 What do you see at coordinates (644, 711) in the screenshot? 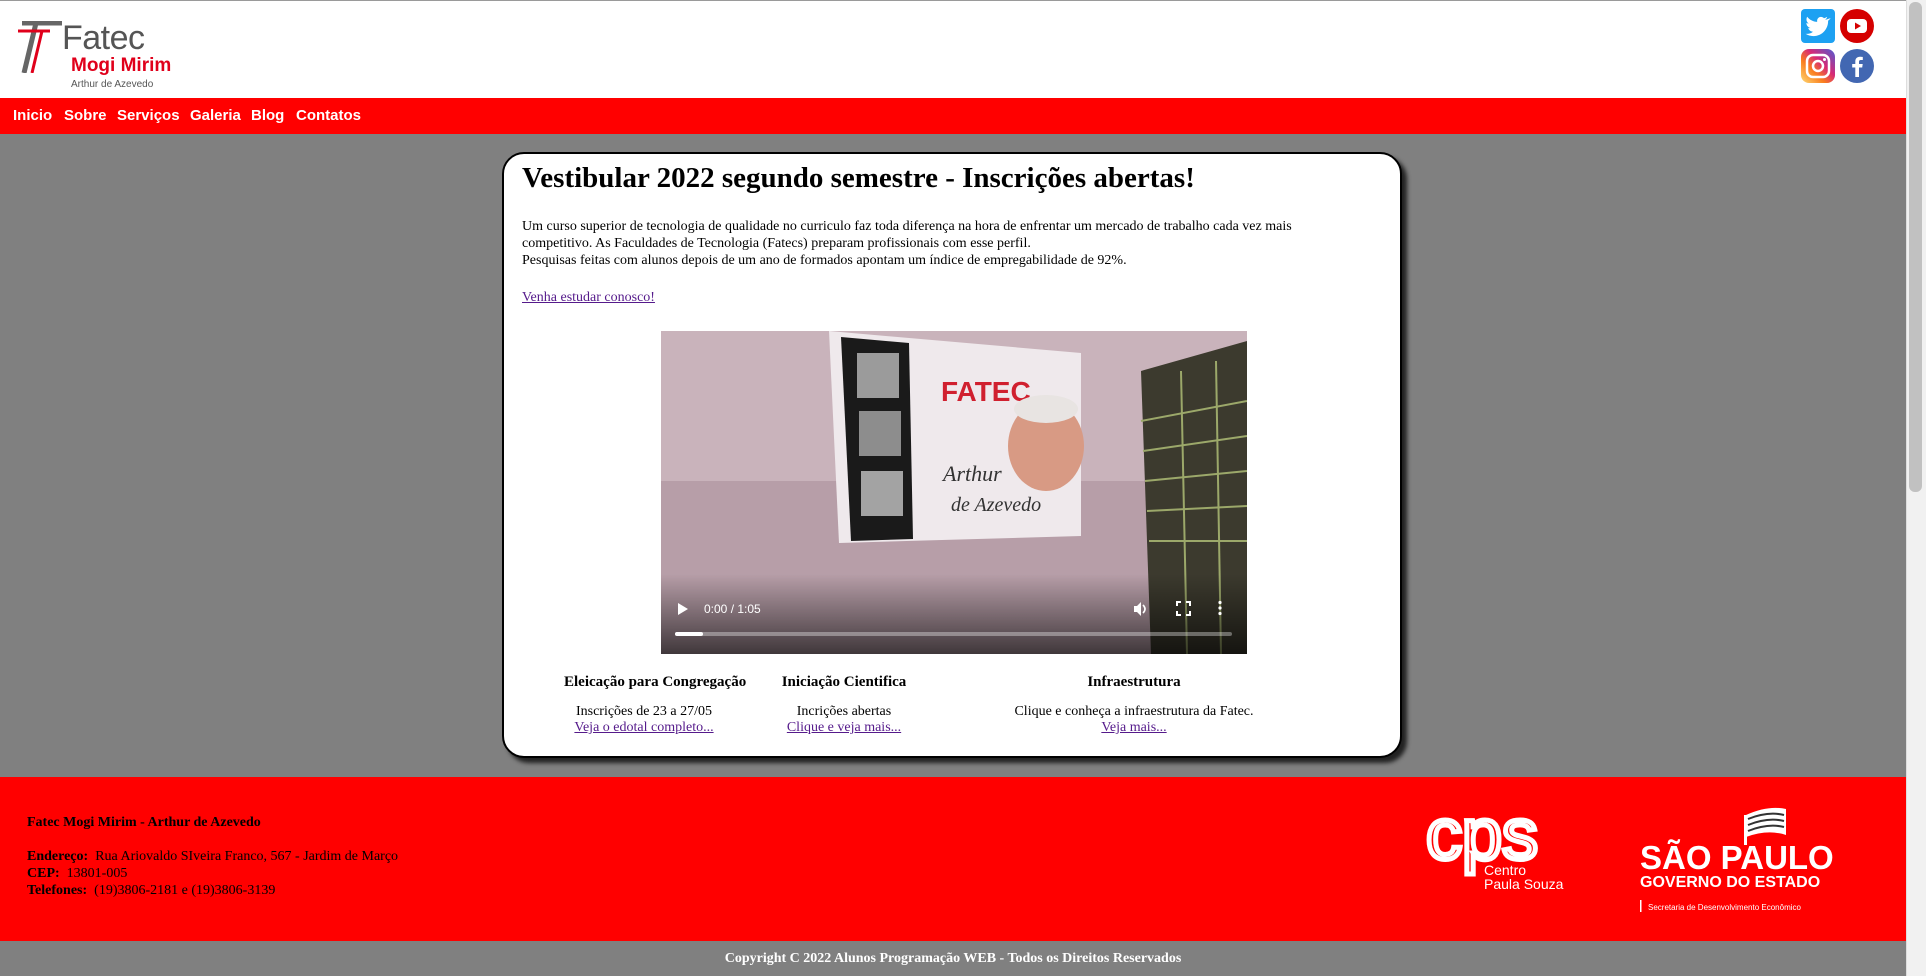
I see `info-desc: Inscrições de 23 a 27/05` at bounding box center [644, 711].